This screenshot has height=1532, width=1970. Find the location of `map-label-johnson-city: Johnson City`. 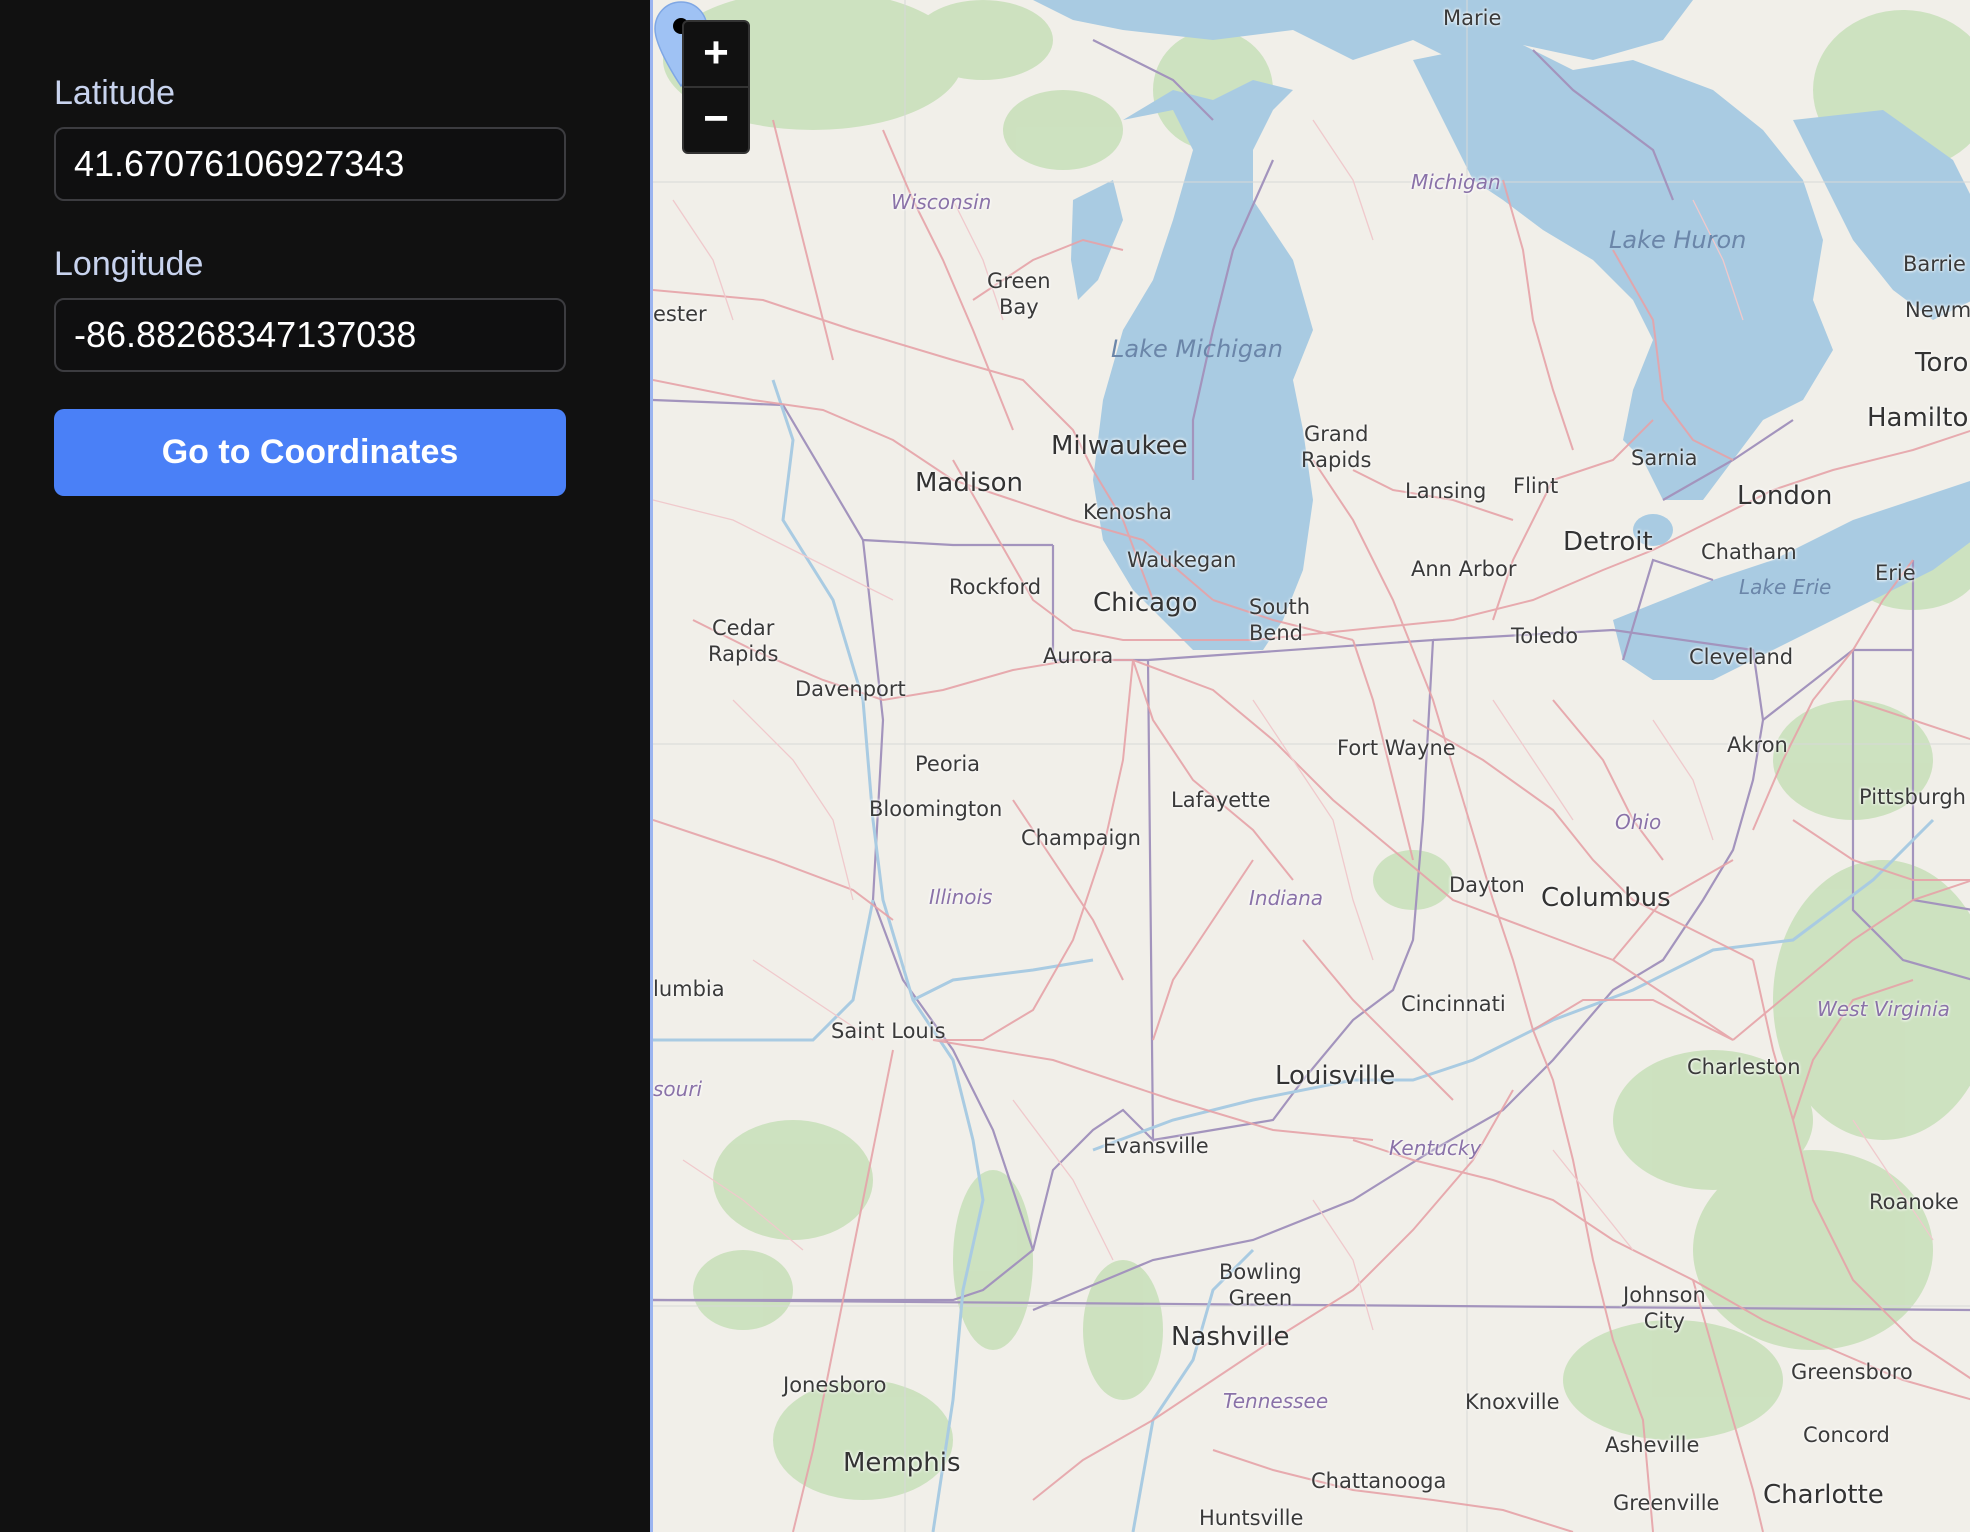

map-label-johnson-city: Johnson City is located at coordinates (1664, 1308).